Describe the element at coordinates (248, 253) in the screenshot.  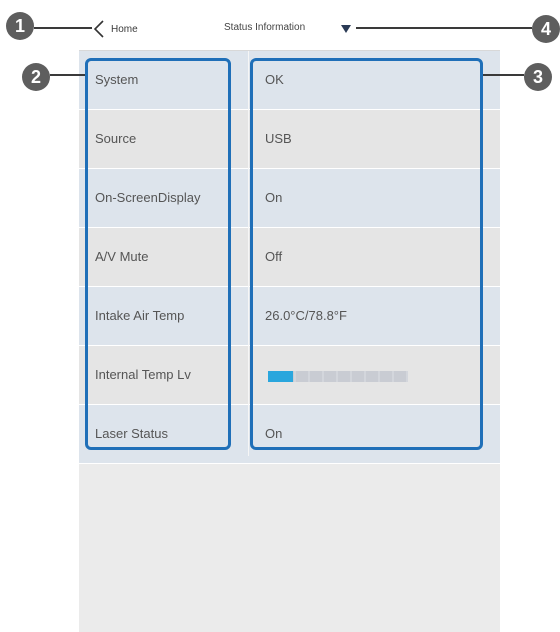
I see `column-divider` at that location.